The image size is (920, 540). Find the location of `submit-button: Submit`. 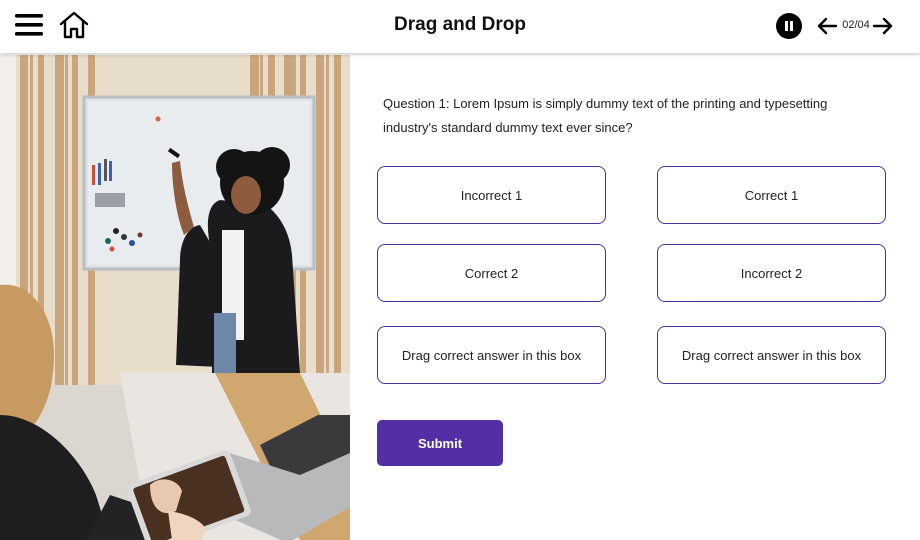

submit-button: Submit is located at coordinates (440, 443).